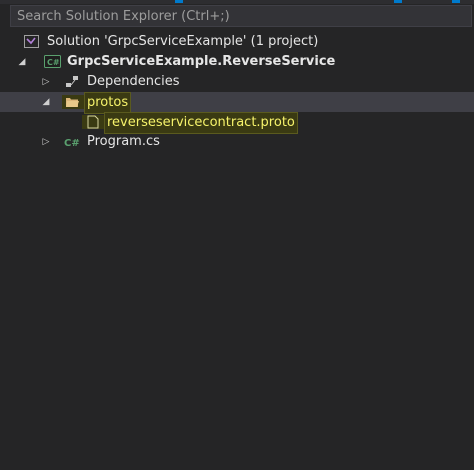 The image size is (474, 470). What do you see at coordinates (237, 2) in the screenshot?
I see `top-tab-strip` at bounding box center [237, 2].